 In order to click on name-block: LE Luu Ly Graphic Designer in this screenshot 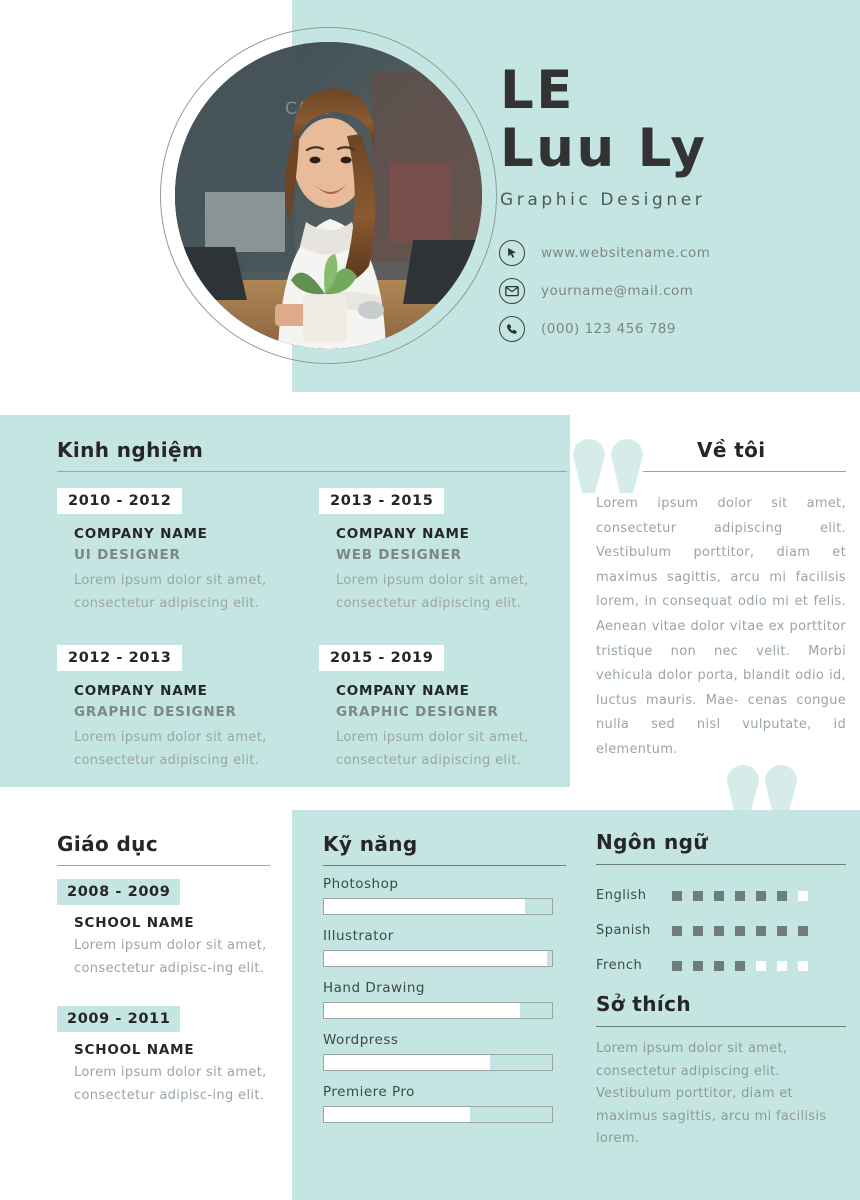, I will do `click(604, 135)`.